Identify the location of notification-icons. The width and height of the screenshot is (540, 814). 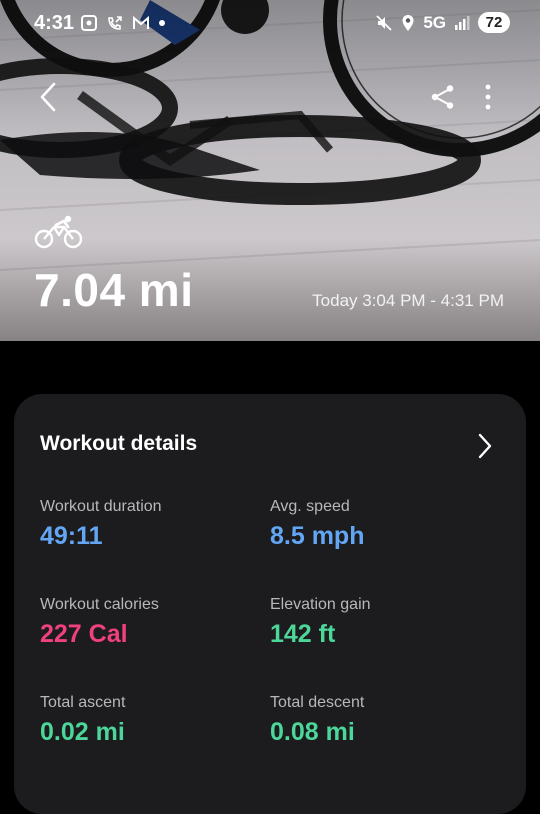
(123, 23).